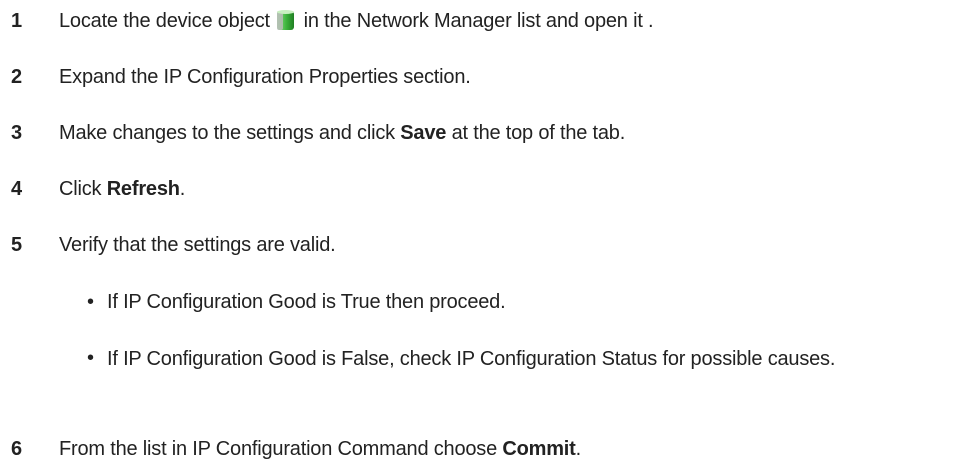 The height and width of the screenshot is (469, 965). I want to click on step-text-before: Locate the device object, so click(164, 21).